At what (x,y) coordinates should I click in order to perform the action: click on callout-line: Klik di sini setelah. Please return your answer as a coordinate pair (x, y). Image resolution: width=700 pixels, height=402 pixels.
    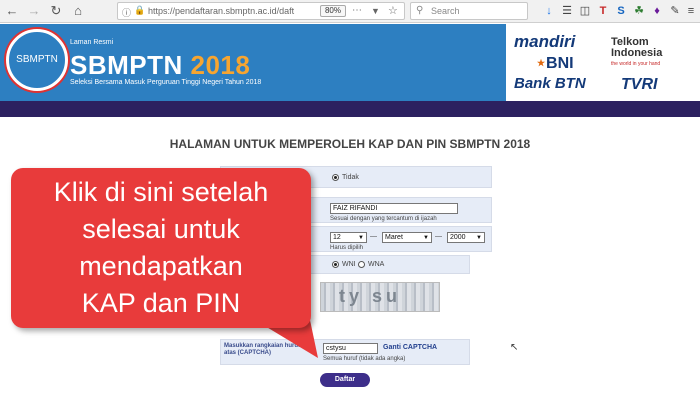
    Looking at the image, I should click on (161, 192).